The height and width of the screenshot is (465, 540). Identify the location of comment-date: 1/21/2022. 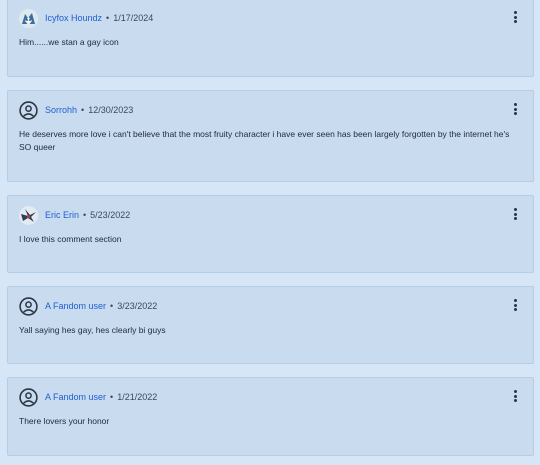
(137, 397).